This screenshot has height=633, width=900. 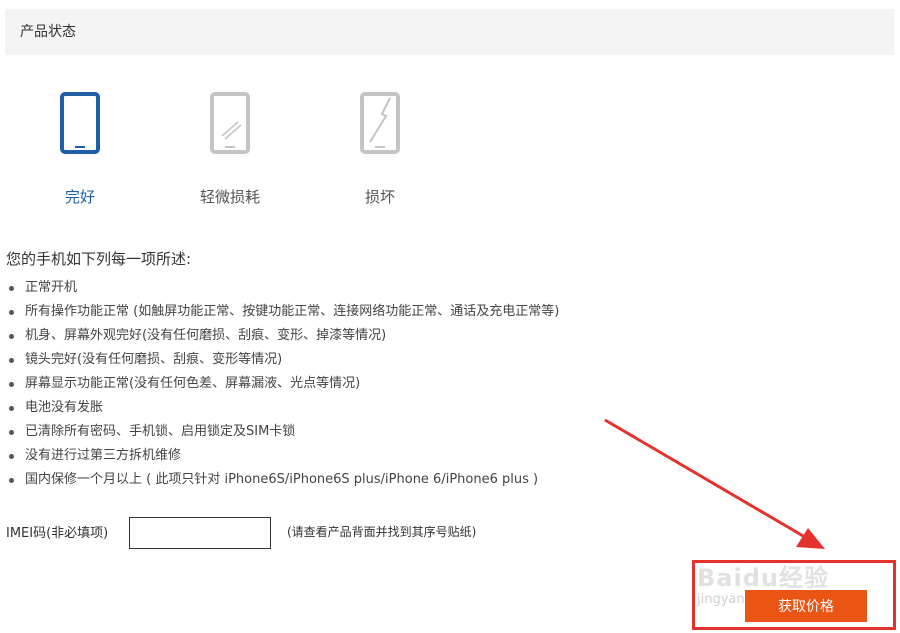 I want to click on condition-option-damaged: 损坏, so click(x=380, y=149).